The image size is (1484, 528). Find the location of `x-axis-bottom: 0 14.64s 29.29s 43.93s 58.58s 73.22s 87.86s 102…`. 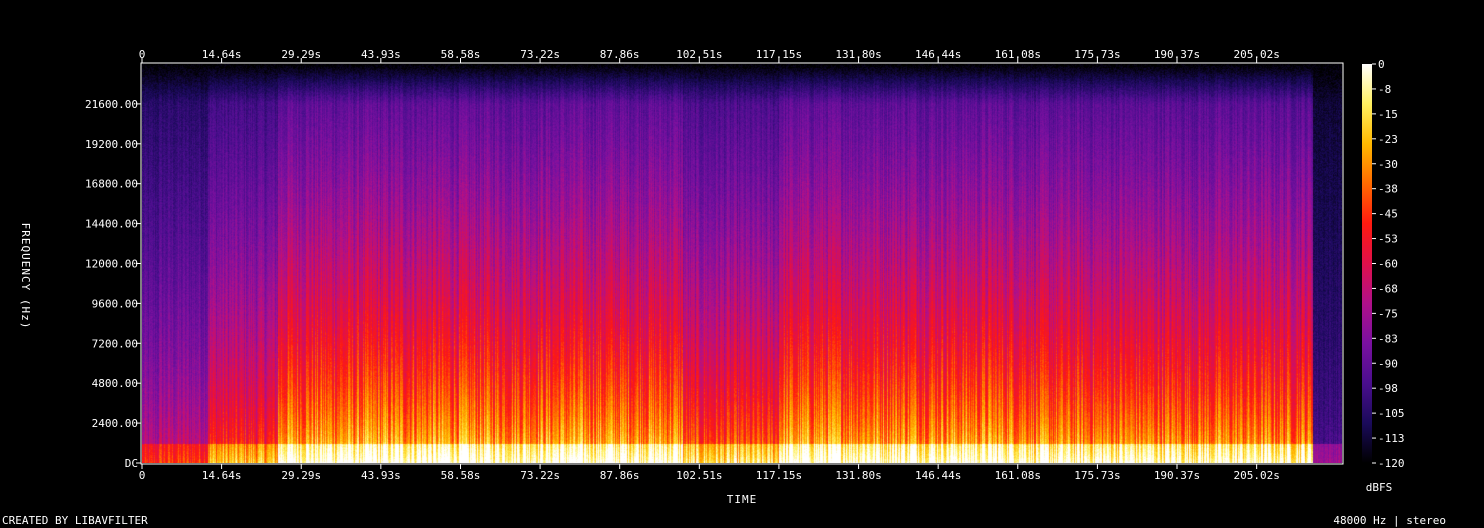

x-axis-bottom: 0 14.64s 29.29s 43.93s 58.58s 73.22s 87.86s 102… is located at coordinates (709, 473).